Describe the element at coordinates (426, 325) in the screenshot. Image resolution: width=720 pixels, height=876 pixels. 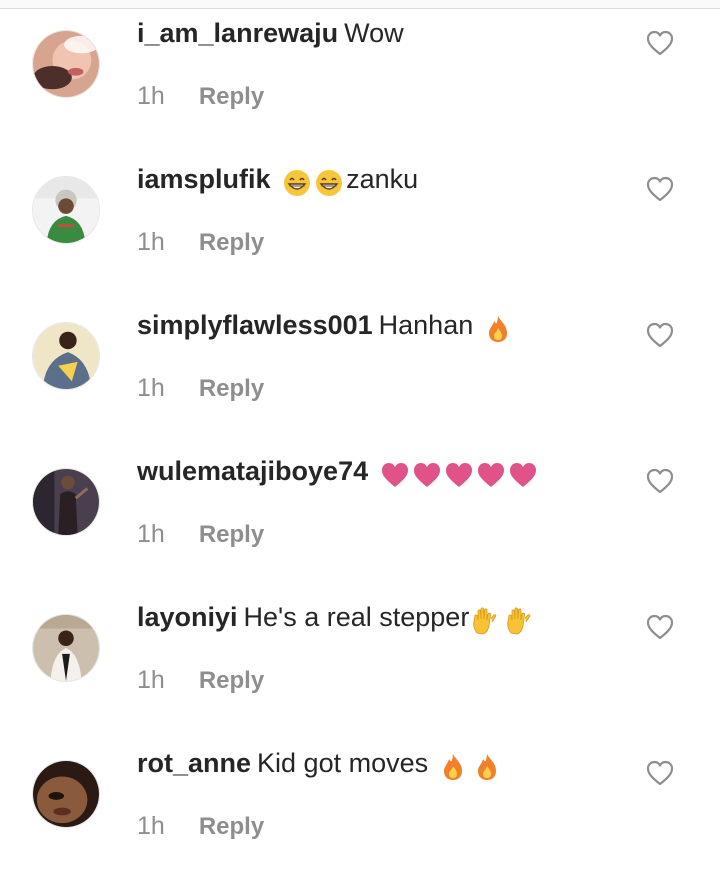
I see `comment-body: Hanhan` at that location.